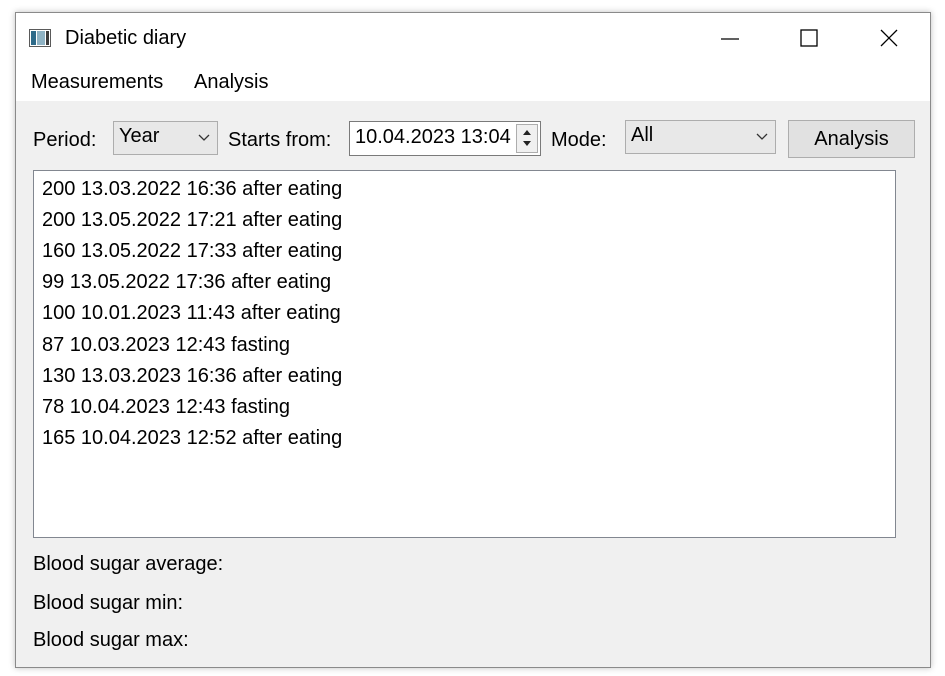  Describe the element at coordinates (473, 83) in the screenshot. I see `menu-bar: Measurements Analysis` at that location.